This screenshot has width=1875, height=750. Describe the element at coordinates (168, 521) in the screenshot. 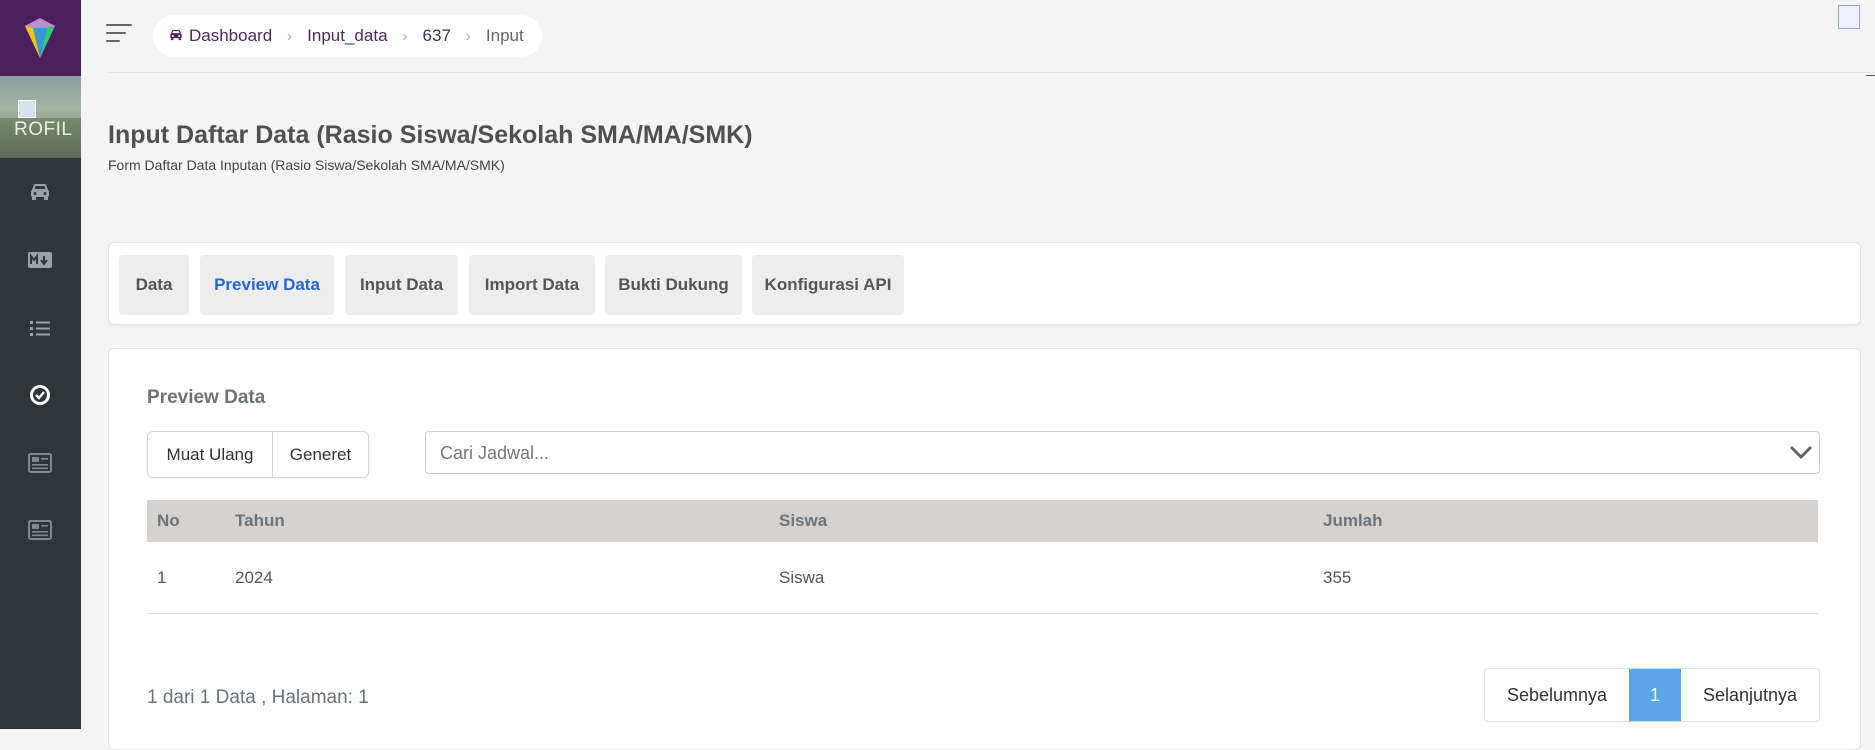

I see `column-header-no: No` at that location.